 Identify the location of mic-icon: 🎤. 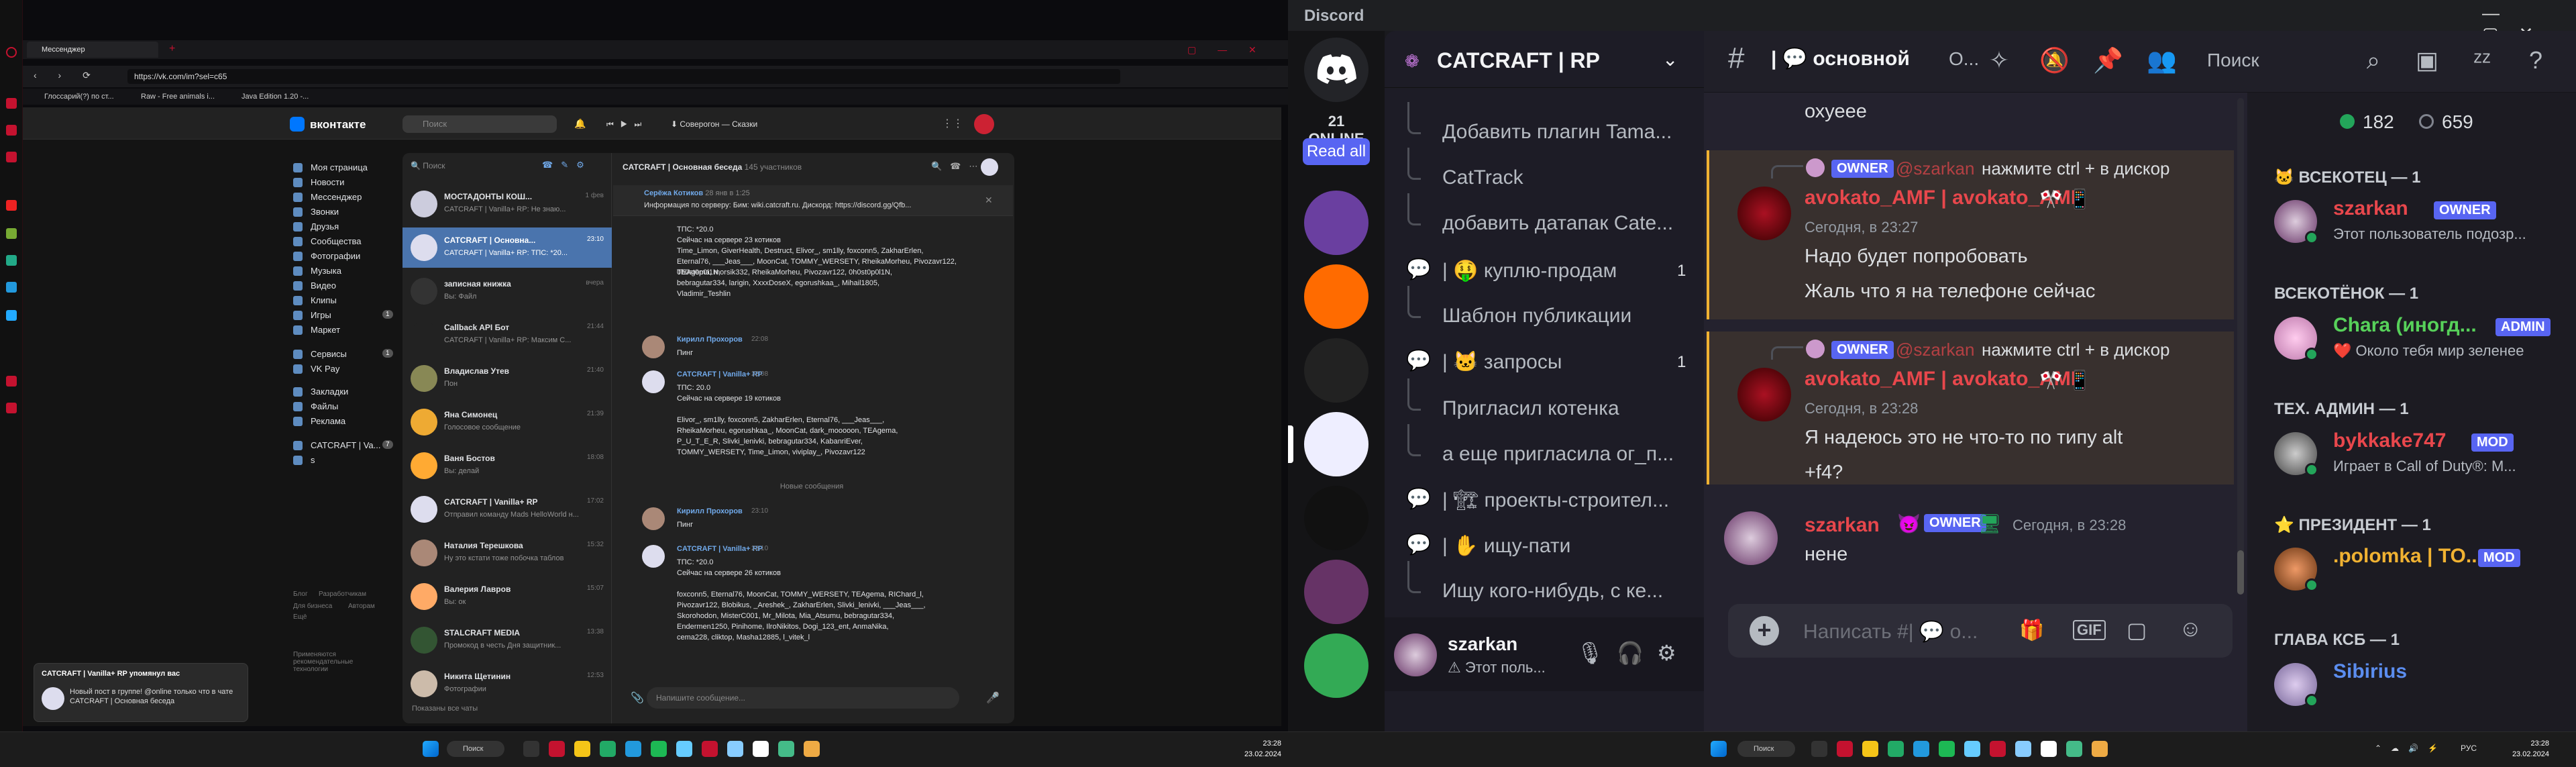
(993, 698).